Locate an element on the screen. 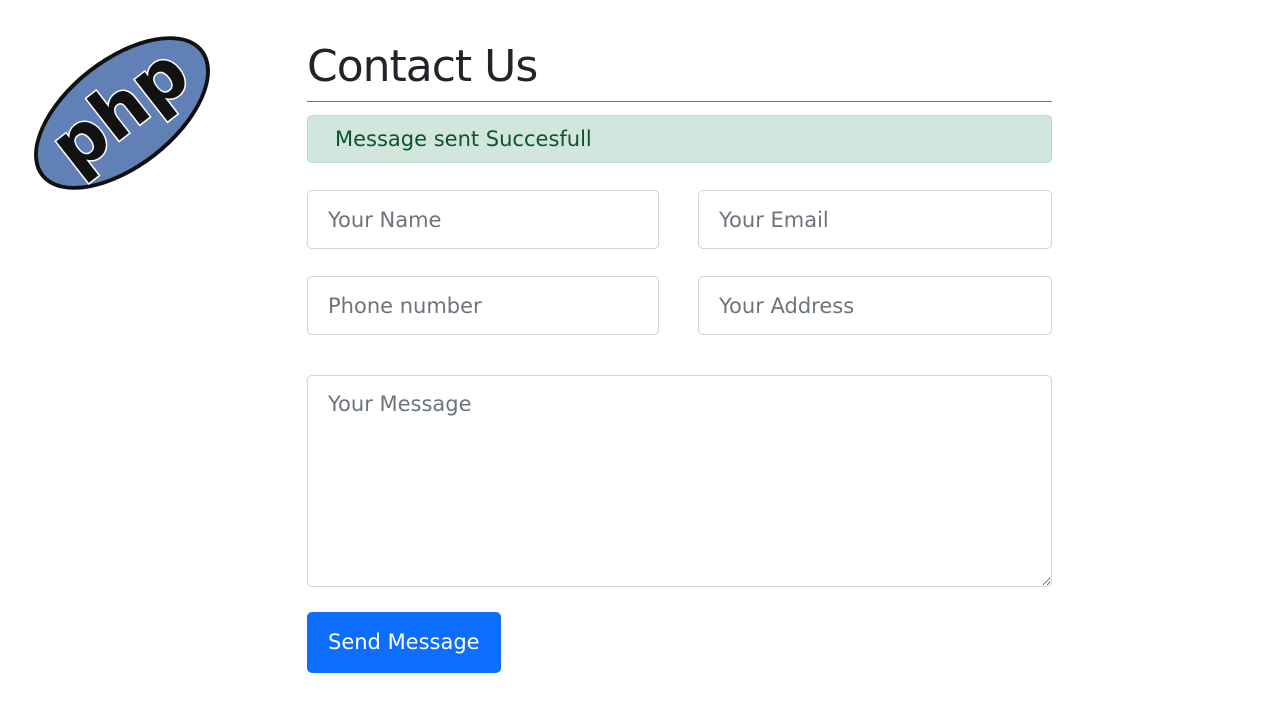 Image resolution: width=1280 pixels, height=720 pixels. phone-input is located at coordinates (483, 305).